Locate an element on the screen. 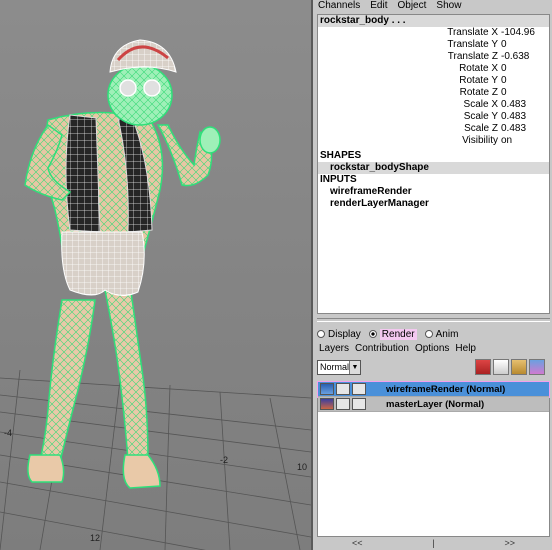  axis-tick-label: 12 is located at coordinates (95, 538).